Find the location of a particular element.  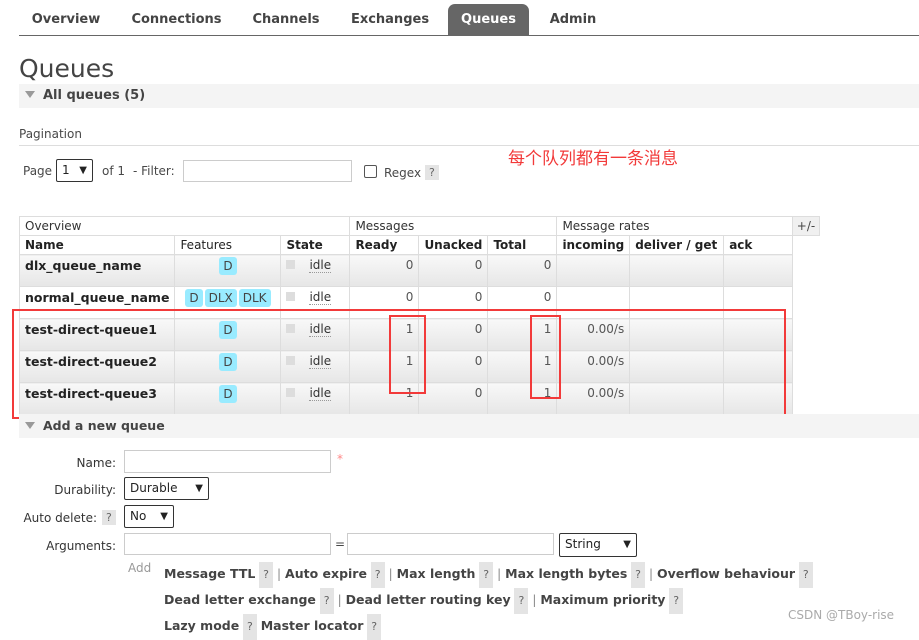

queue-name-input is located at coordinates (227, 461).